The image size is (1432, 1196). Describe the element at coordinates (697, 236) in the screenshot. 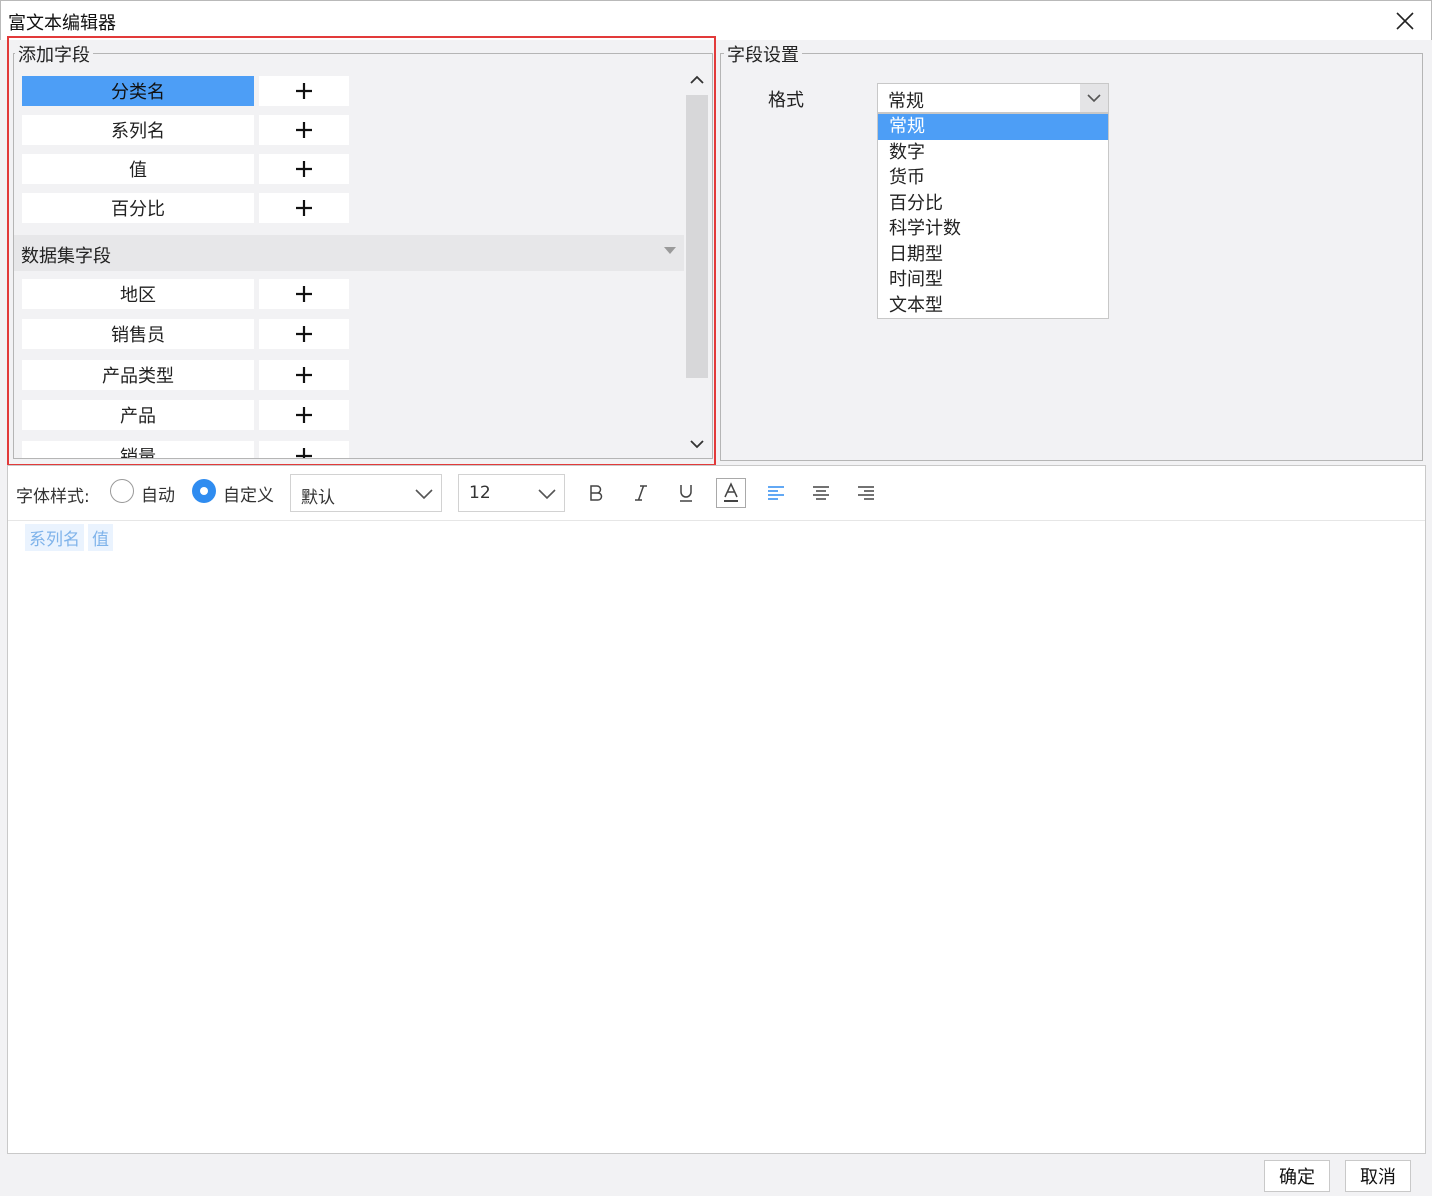

I see `scroll-thumb` at that location.